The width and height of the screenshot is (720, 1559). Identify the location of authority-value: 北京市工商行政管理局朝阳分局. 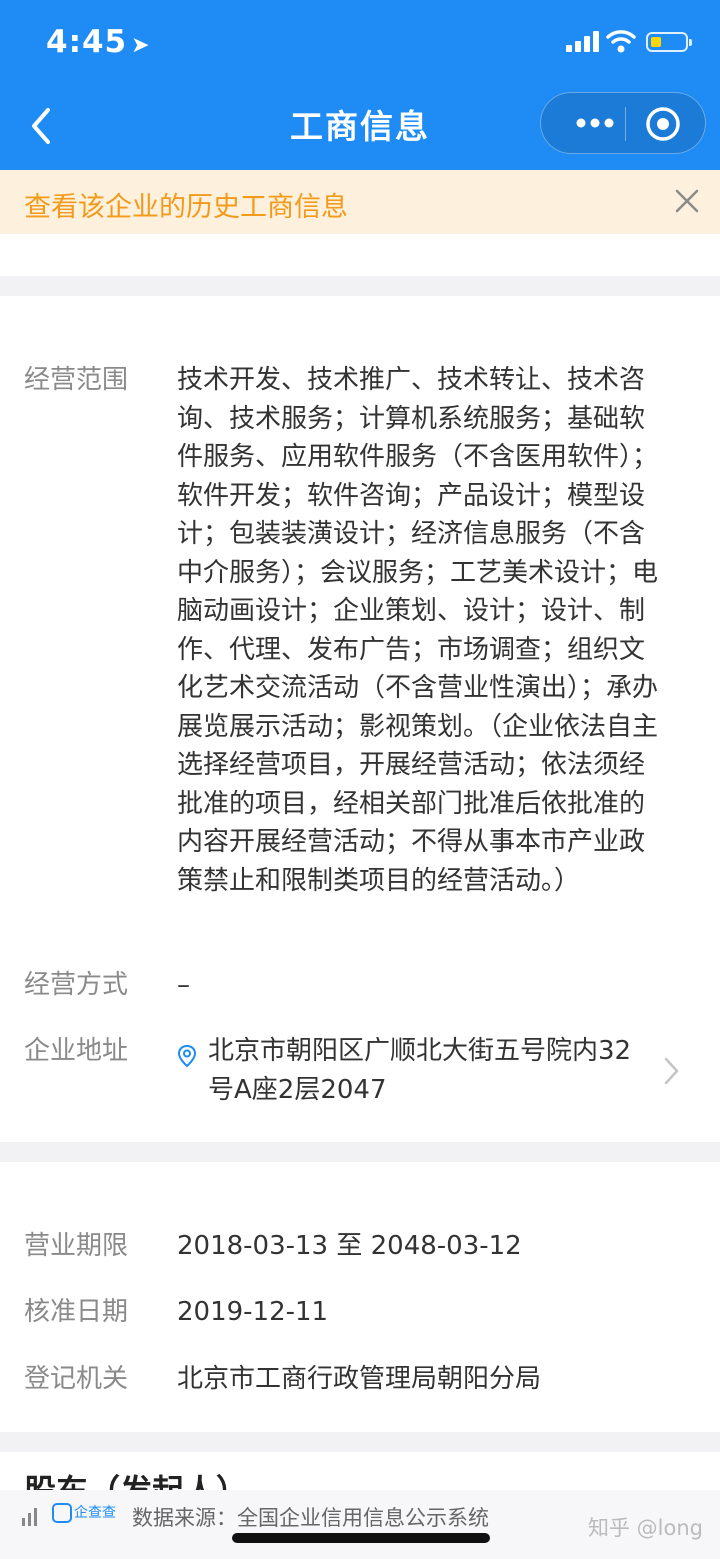
(359, 1379).